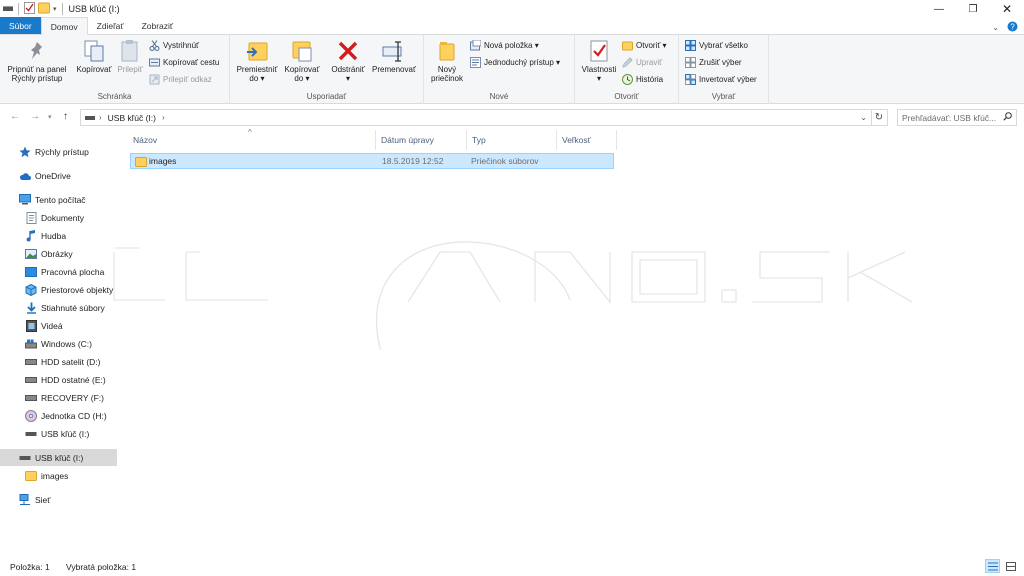  Describe the element at coordinates (690, 79) in the screenshot. I see `invert-selection-icon` at that location.